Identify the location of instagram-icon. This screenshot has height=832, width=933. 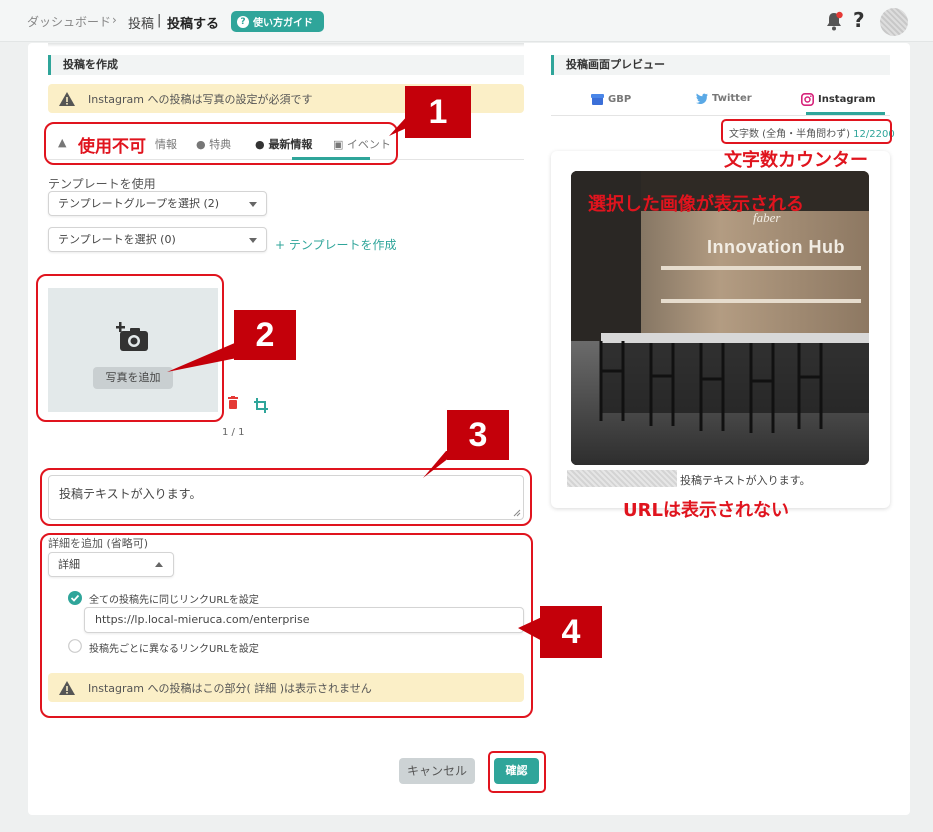
(807, 99).